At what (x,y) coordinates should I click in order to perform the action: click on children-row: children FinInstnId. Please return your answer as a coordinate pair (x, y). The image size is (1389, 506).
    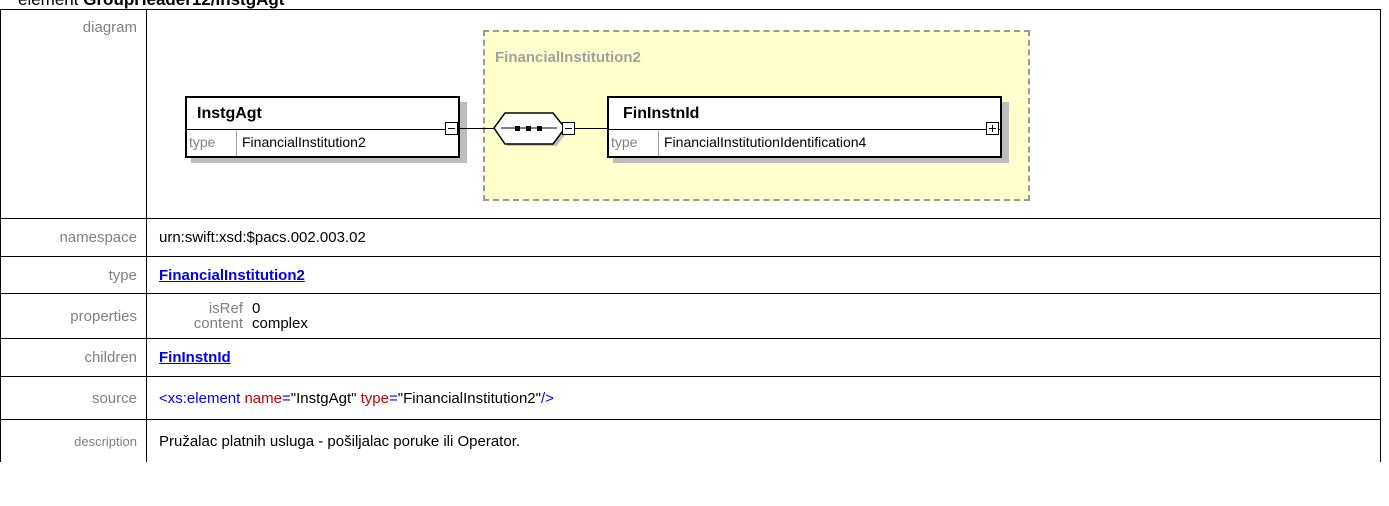
    Looking at the image, I should click on (690, 357).